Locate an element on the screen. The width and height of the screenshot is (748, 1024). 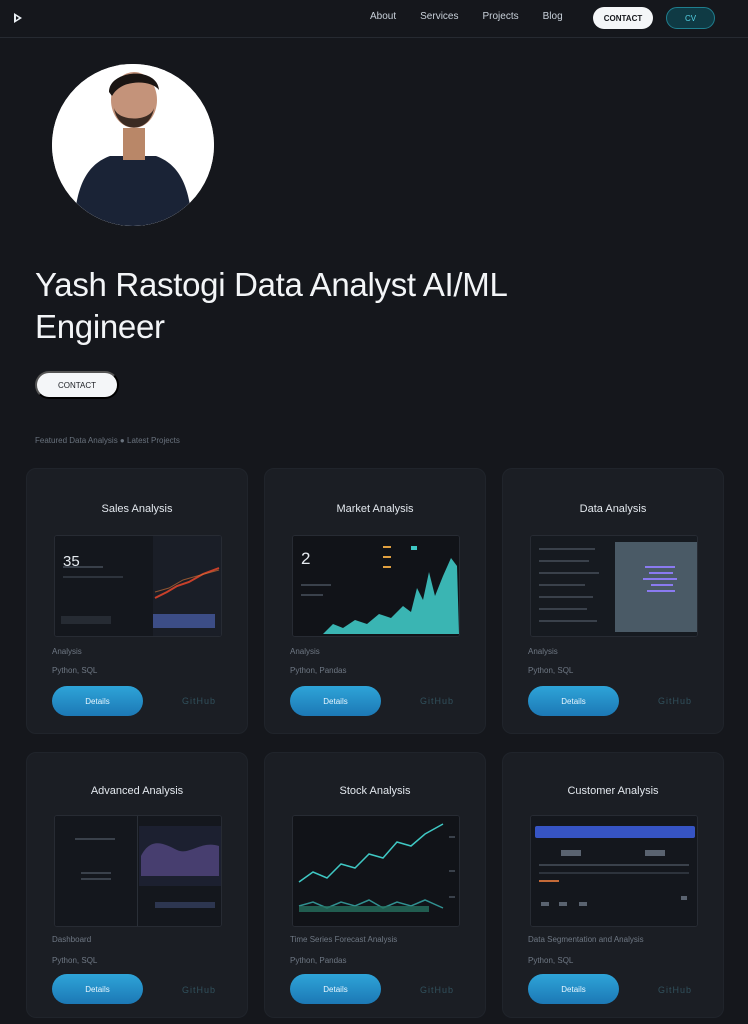
contact-button: CONTACT is located at coordinates (623, 18).